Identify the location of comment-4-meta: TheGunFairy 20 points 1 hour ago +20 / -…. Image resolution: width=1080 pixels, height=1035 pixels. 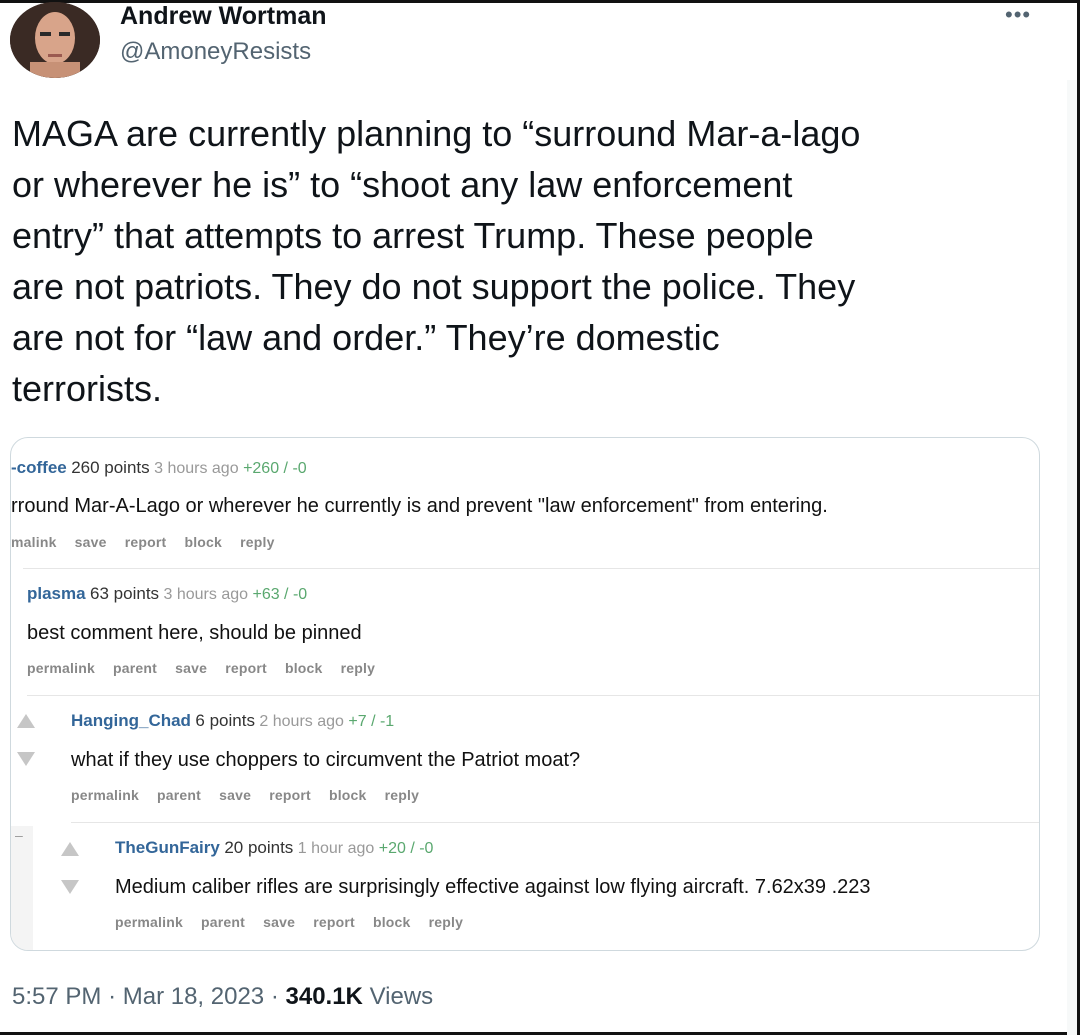
(274, 848).